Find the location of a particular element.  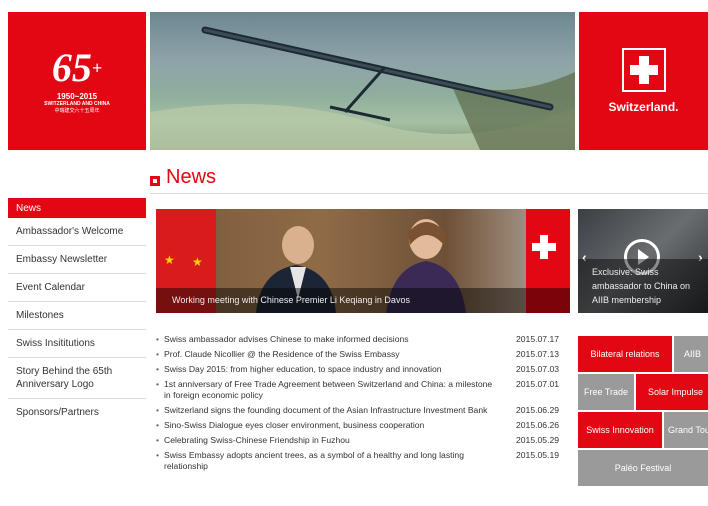

tag-grand-tour: Grand Tou is located at coordinates (686, 430).